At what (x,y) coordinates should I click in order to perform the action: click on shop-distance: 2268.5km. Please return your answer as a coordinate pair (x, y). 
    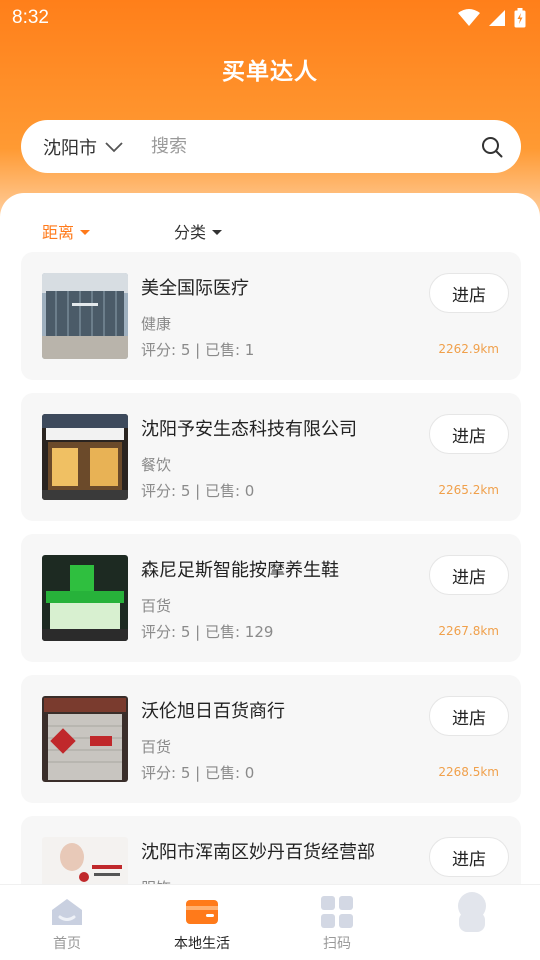
    Looking at the image, I should click on (468, 772).